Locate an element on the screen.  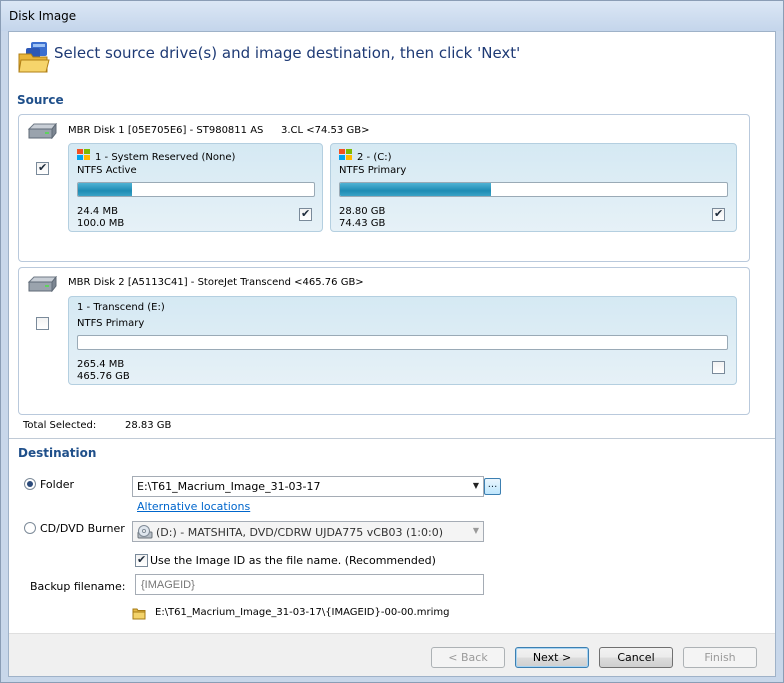
partition-title: 2 - (C:) is located at coordinates (365, 156).